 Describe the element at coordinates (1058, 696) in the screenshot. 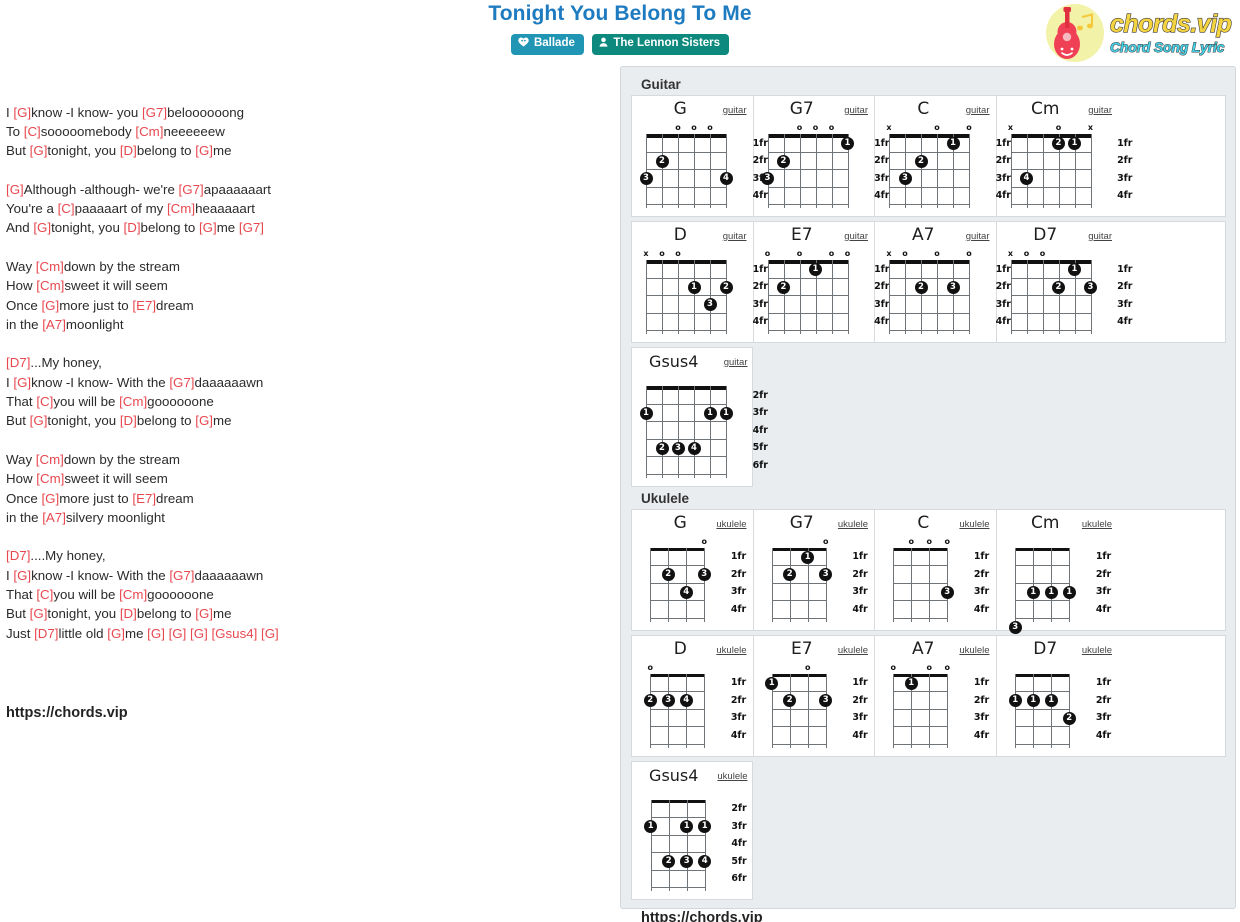

I see `chord-card-d7-ukulele: D7 ukulele 1fr 2fr 3fr 4fr 1 1 1 2` at that location.